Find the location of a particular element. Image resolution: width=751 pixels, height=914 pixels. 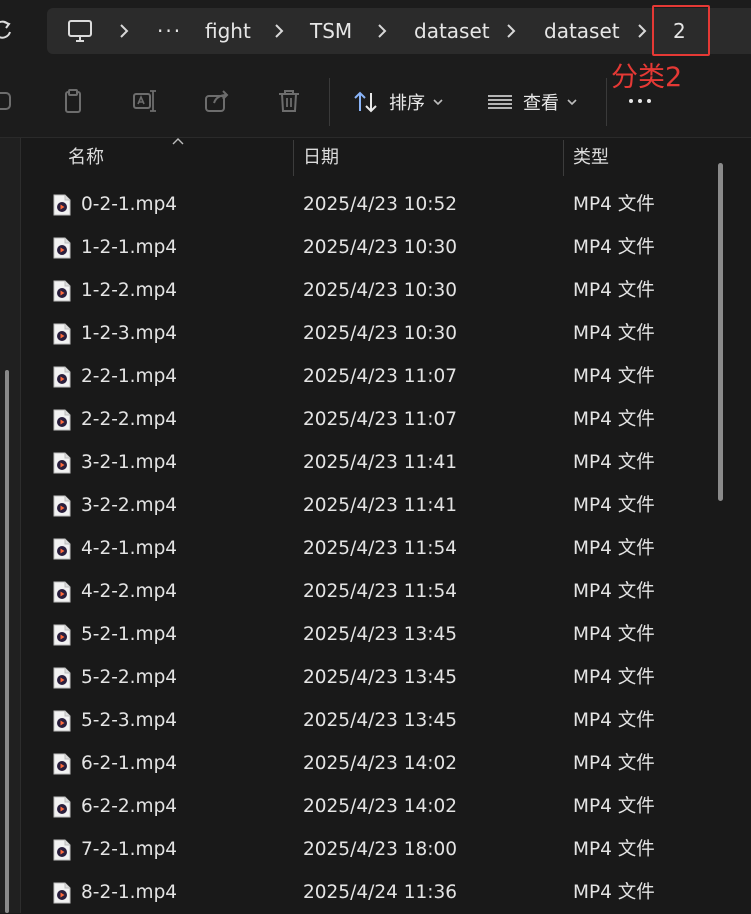

file-row: 3-2-1.mp4 2025/4/23 11:41 MP4 文件 is located at coordinates (371, 462).